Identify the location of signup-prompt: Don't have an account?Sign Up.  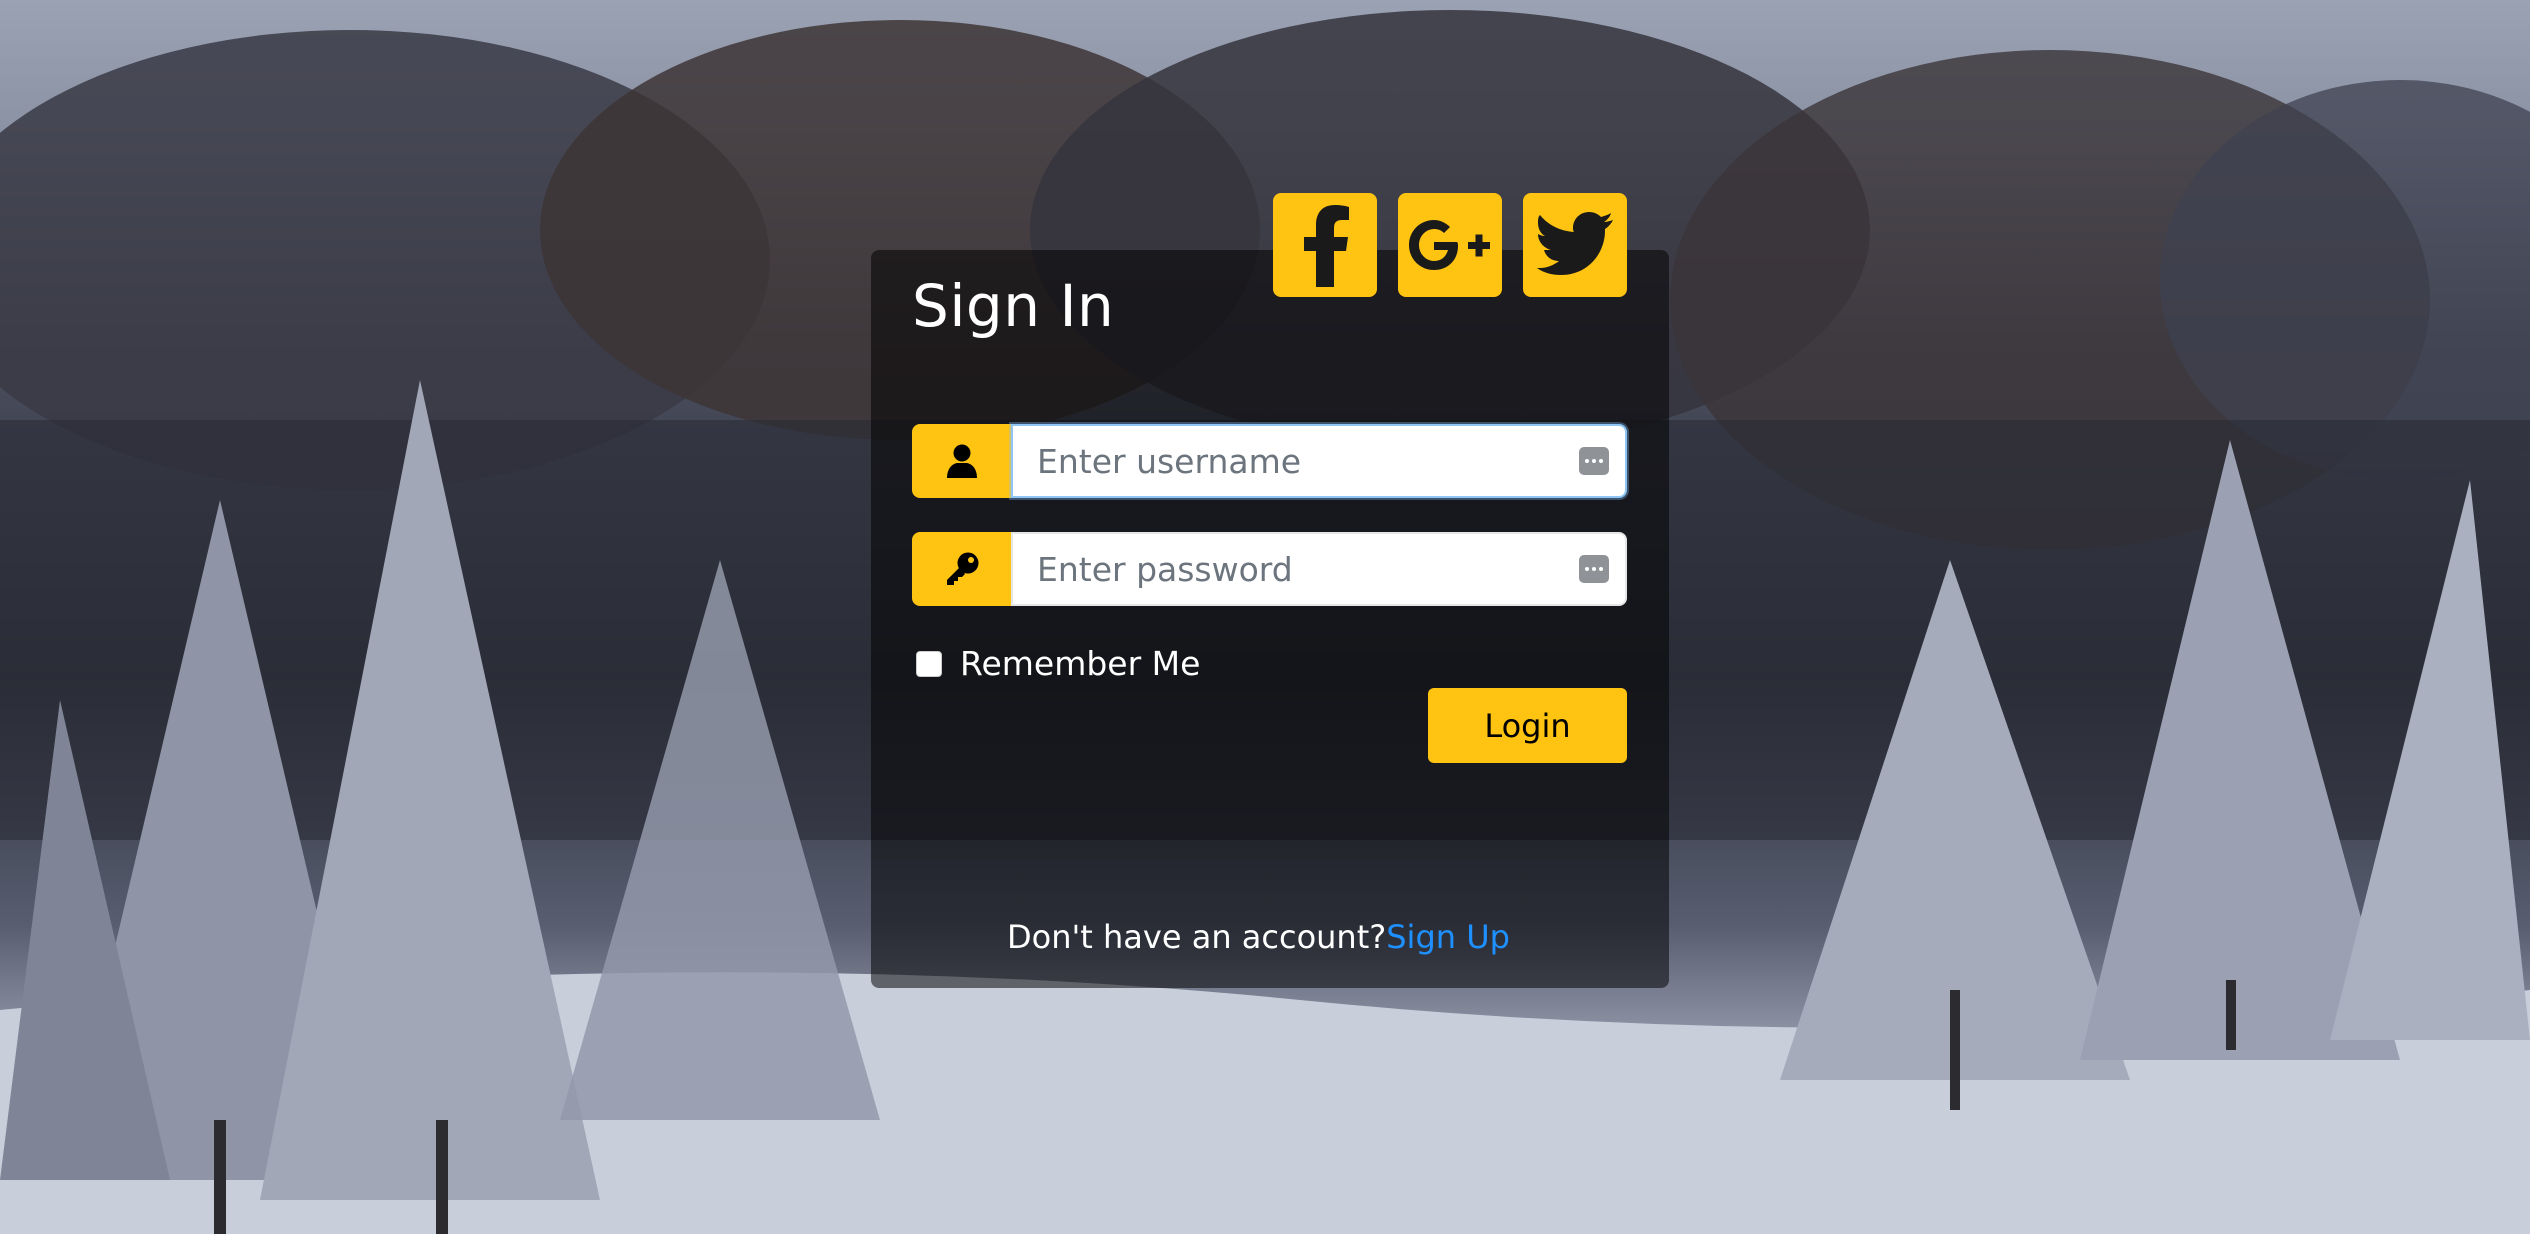
(1258, 937).